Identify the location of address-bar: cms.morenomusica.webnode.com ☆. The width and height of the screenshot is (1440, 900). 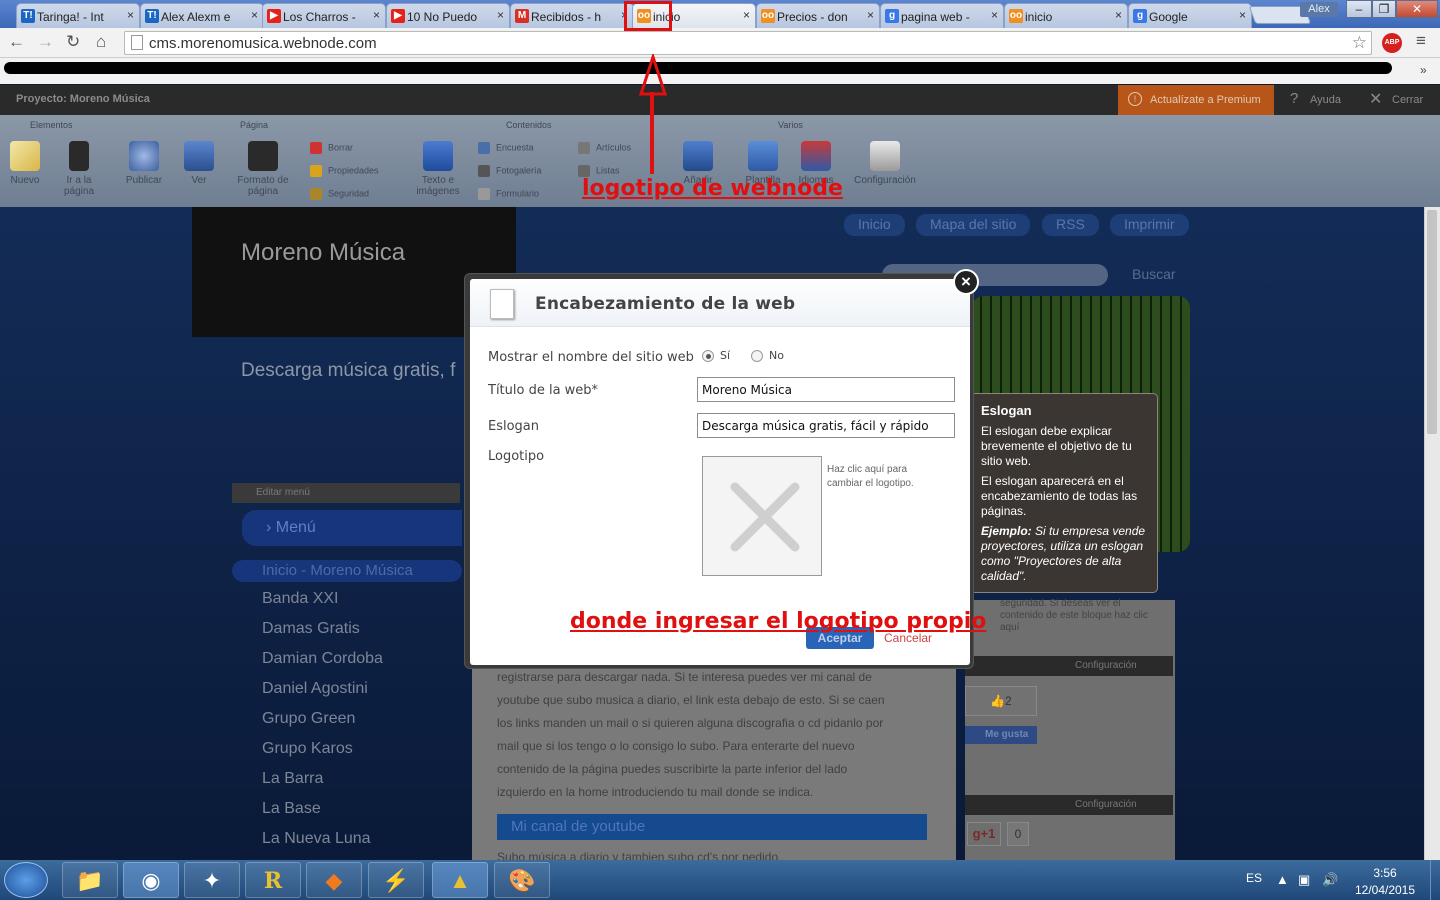
(748, 43).